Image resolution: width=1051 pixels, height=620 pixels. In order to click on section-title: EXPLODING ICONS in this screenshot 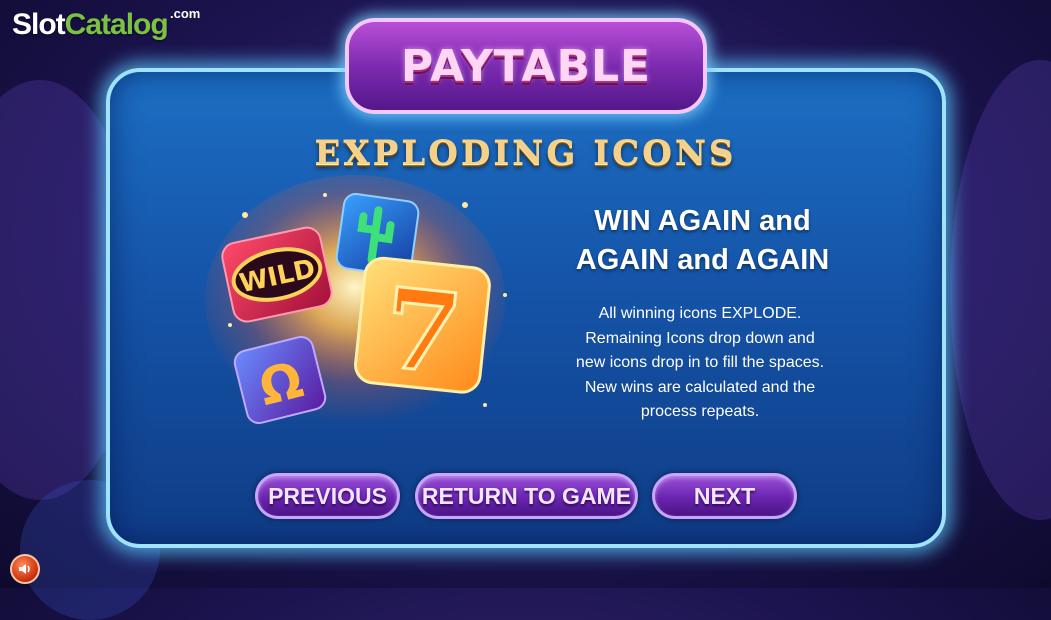, I will do `click(525, 153)`.